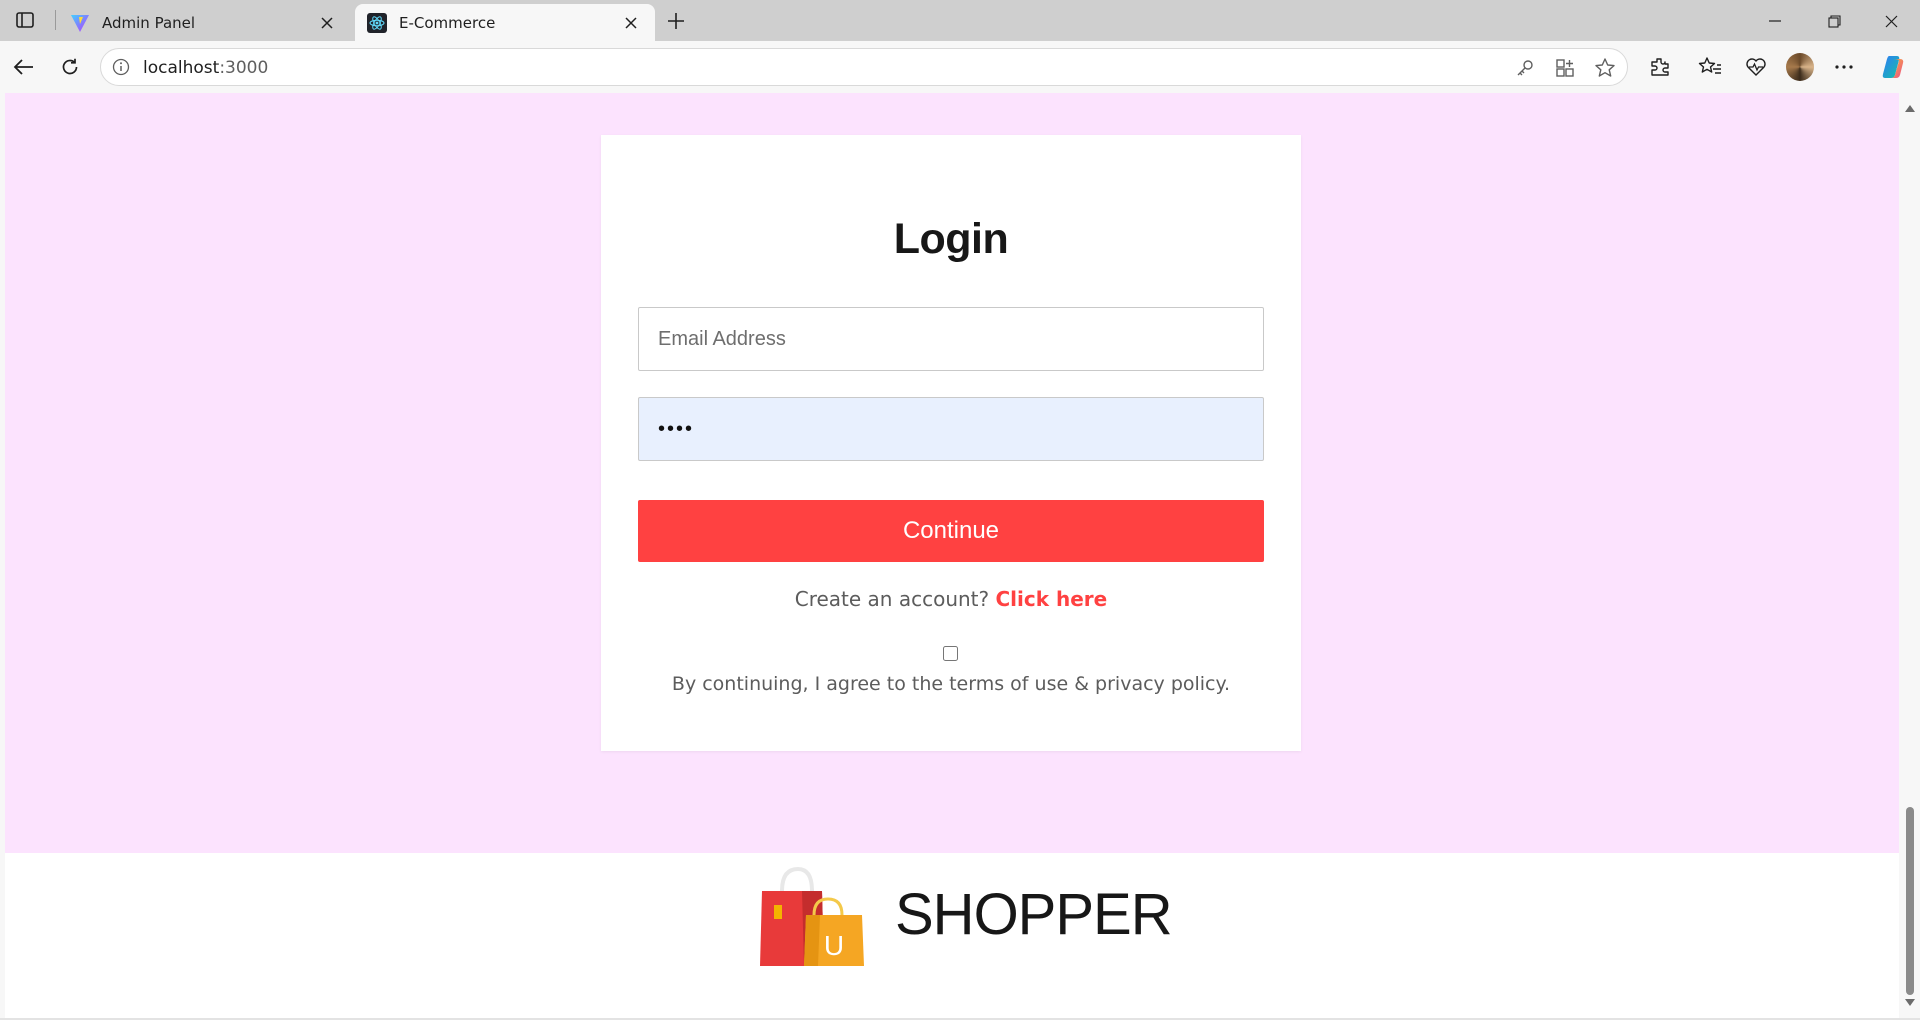 Image resolution: width=1920 pixels, height=1020 pixels. Describe the element at coordinates (1909, 108) in the screenshot. I see `scroll-up-icon` at that location.